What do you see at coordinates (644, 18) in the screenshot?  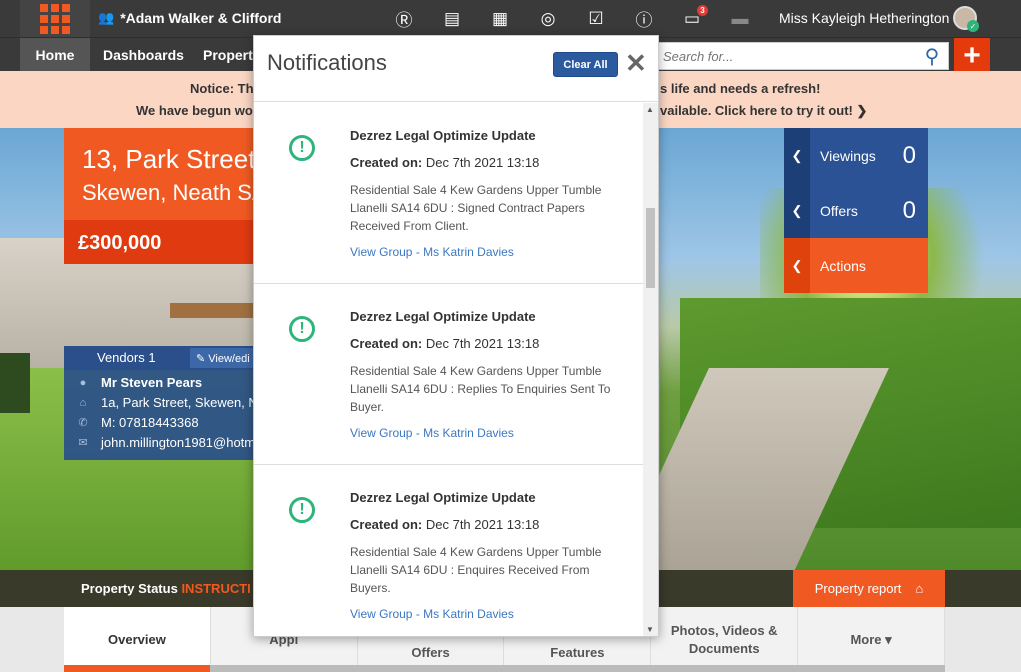 I see `alert-icon: ⓘ` at bounding box center [644, 18].